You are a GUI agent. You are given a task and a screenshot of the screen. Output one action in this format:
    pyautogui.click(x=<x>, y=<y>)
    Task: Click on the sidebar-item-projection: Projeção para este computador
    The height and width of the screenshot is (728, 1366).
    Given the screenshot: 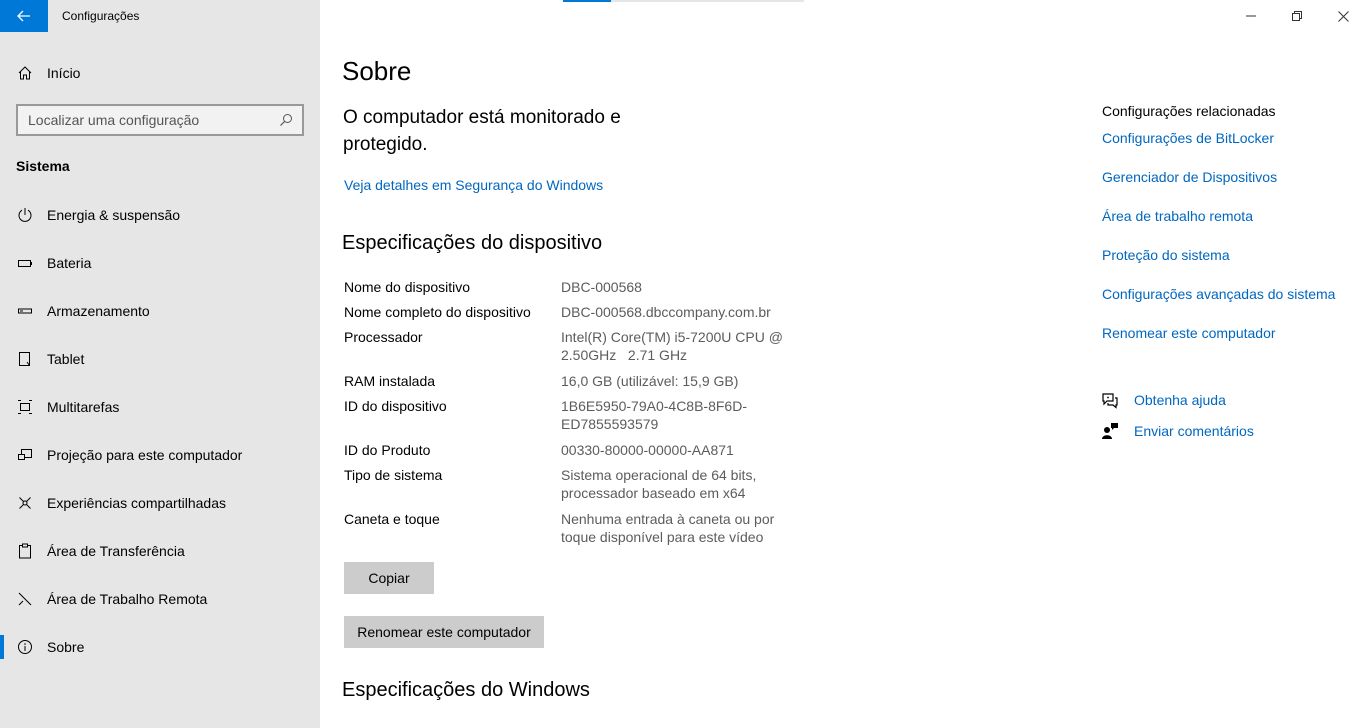 What is the action you would take?
    pyautogui.click(x=160, y=455)
    